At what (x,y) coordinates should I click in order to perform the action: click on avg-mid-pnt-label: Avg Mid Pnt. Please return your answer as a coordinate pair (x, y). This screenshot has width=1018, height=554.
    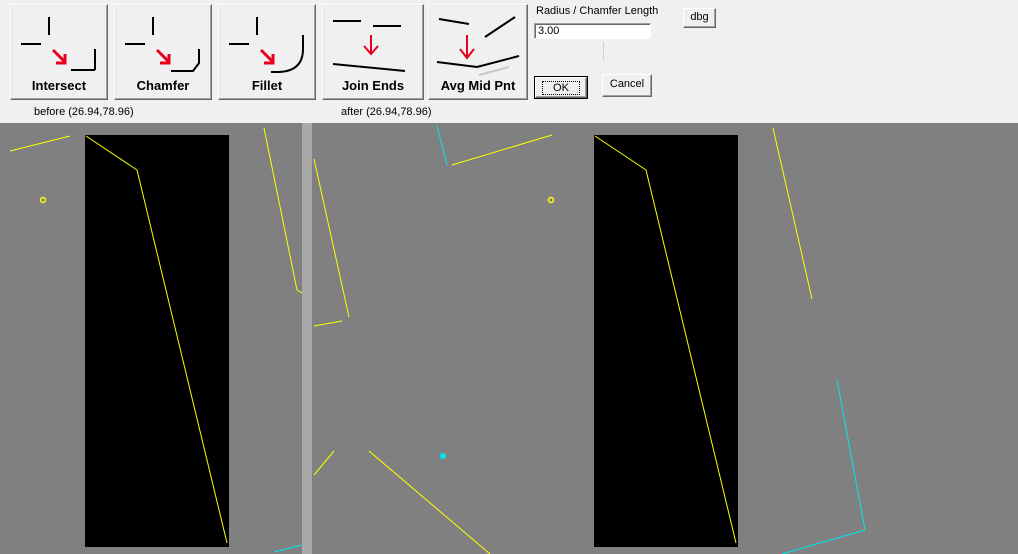
    Looking at the image, I should click on (478, 85).